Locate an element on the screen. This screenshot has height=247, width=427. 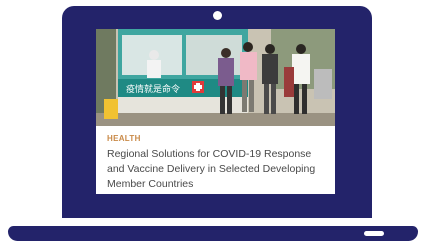
webcam-dot is located at coordinates (217, 15).